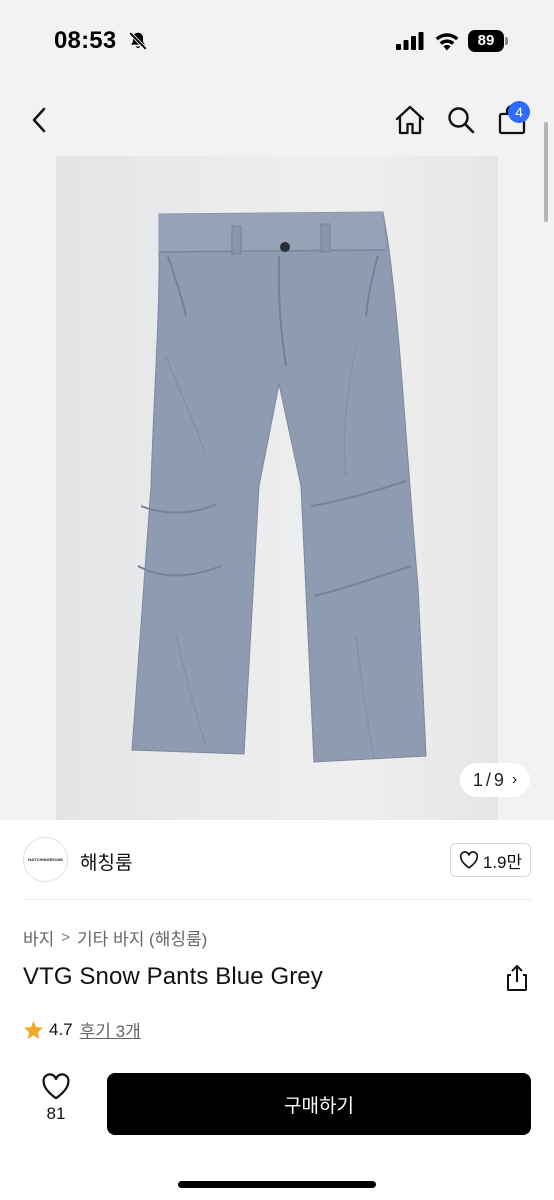 This screenshot has width=554, height=1200. I want to click on category-level-2: 기타 바지 (해칭룸), so click(142, 937).